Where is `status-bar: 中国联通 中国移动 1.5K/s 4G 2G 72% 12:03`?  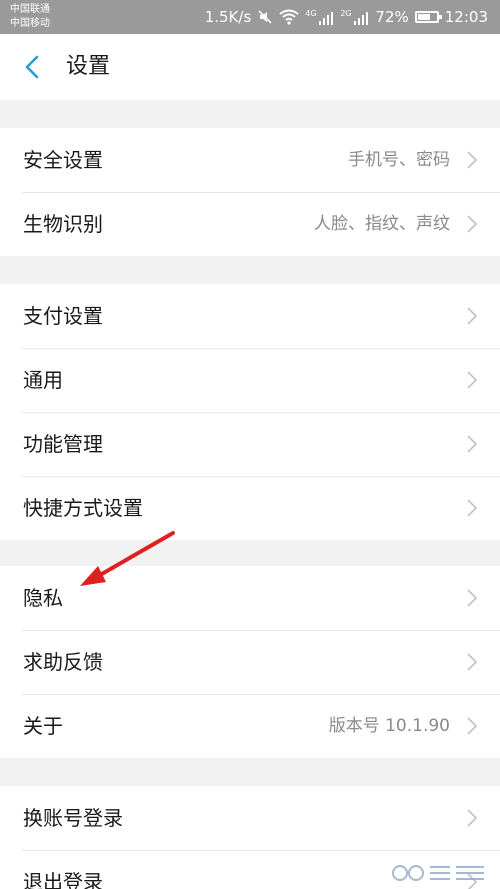
status-bar: 中国联通 中国移动 1.5K/s 4G 2G 72% 12:03 is located at coordinates (250, 17).